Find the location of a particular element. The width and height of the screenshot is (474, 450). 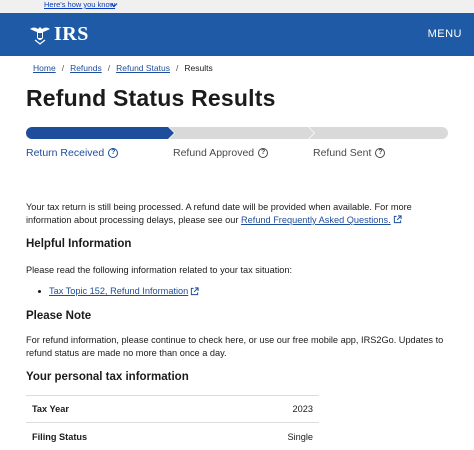

breadcrumb-home: Home is located at coordinates (44, 68).